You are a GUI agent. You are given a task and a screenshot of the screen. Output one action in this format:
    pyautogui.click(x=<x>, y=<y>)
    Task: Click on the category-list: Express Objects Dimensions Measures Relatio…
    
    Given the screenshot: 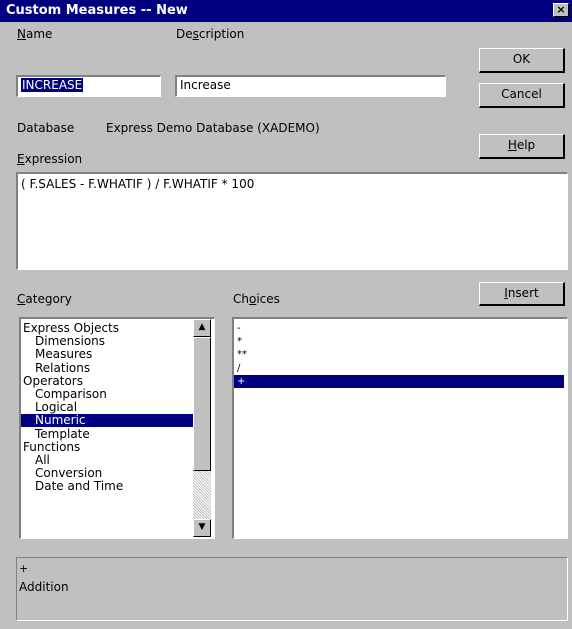 What is the action you would take?
    pyautogui.click(x=117, y=428)
    